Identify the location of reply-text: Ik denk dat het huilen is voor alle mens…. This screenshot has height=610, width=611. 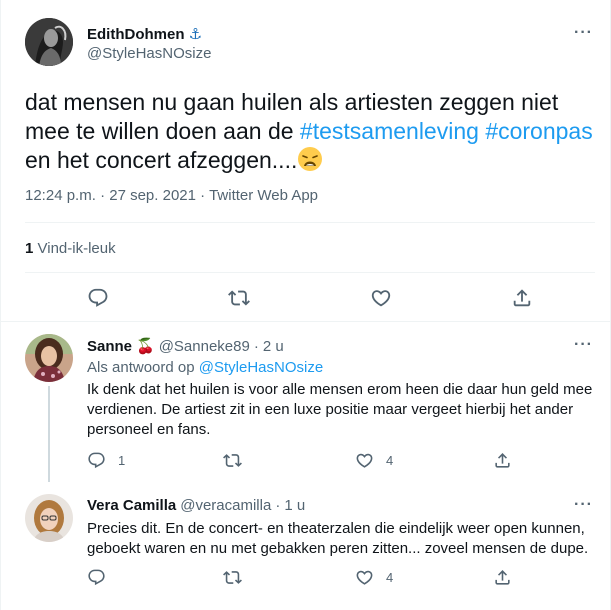
(340, 409).